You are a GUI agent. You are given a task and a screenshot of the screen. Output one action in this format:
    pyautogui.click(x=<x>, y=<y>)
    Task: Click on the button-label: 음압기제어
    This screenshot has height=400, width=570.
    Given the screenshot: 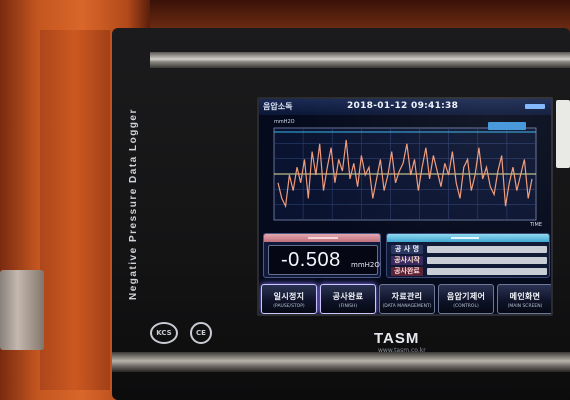 What is the action you would take?
    pyautogui.click(x=466, y=296)
    